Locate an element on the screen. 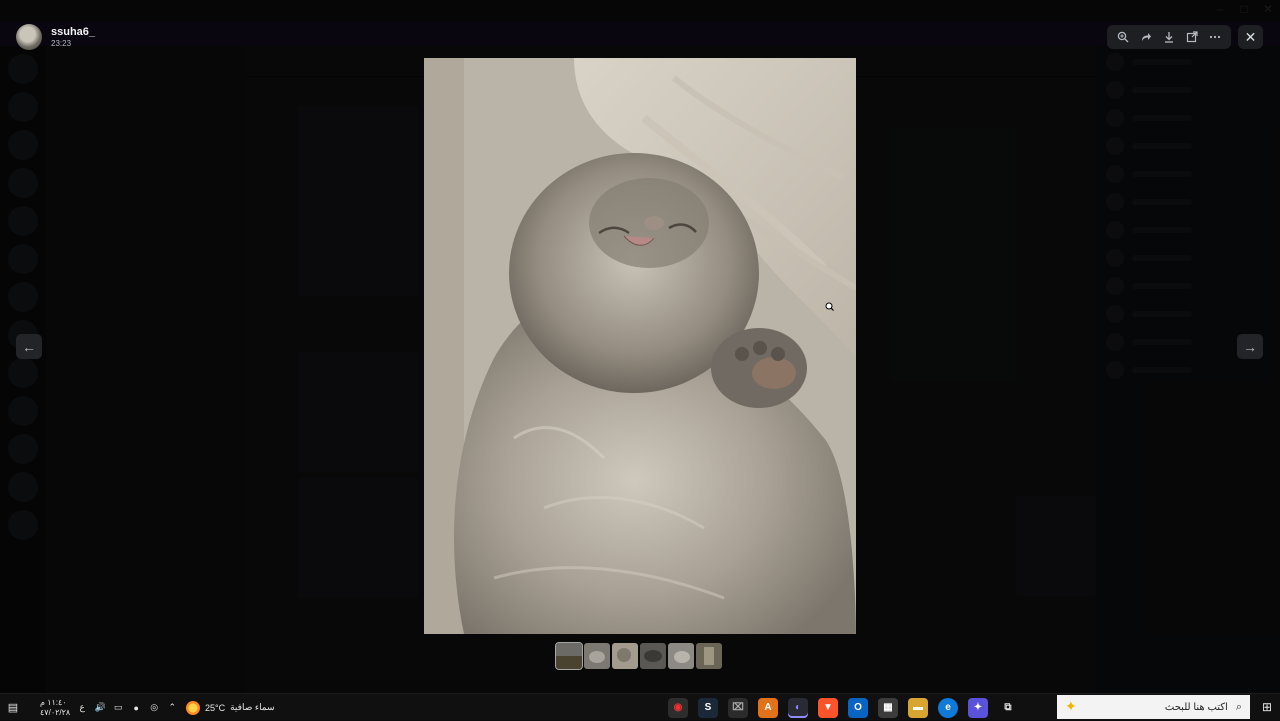  outlook-icon: O is located at coordinates (858, 707).